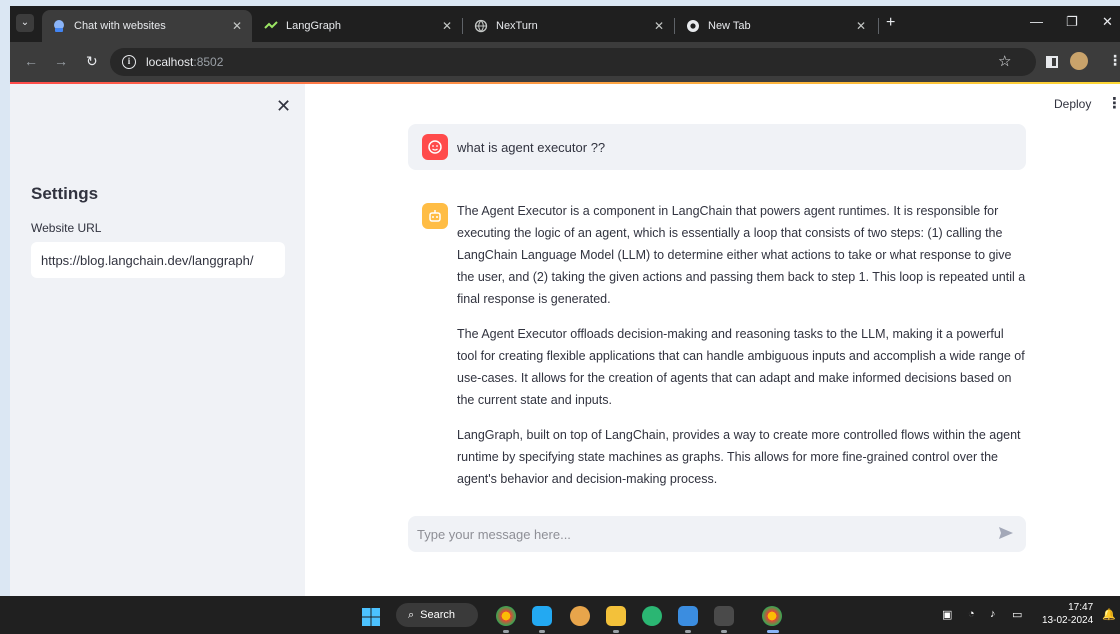 The width and height of the screenshot is (1120, 634). I want to click on file-explorer-icon, so click(616, 616).